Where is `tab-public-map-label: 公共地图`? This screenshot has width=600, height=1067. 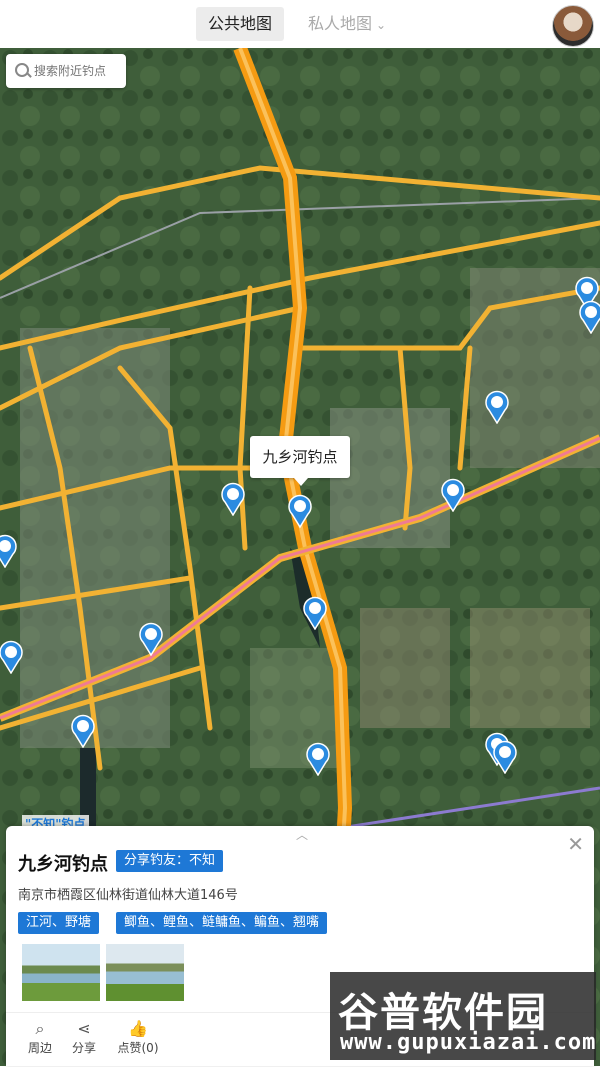
tab-public-map-label: 公共地图 is located at coordinates (240, 23).